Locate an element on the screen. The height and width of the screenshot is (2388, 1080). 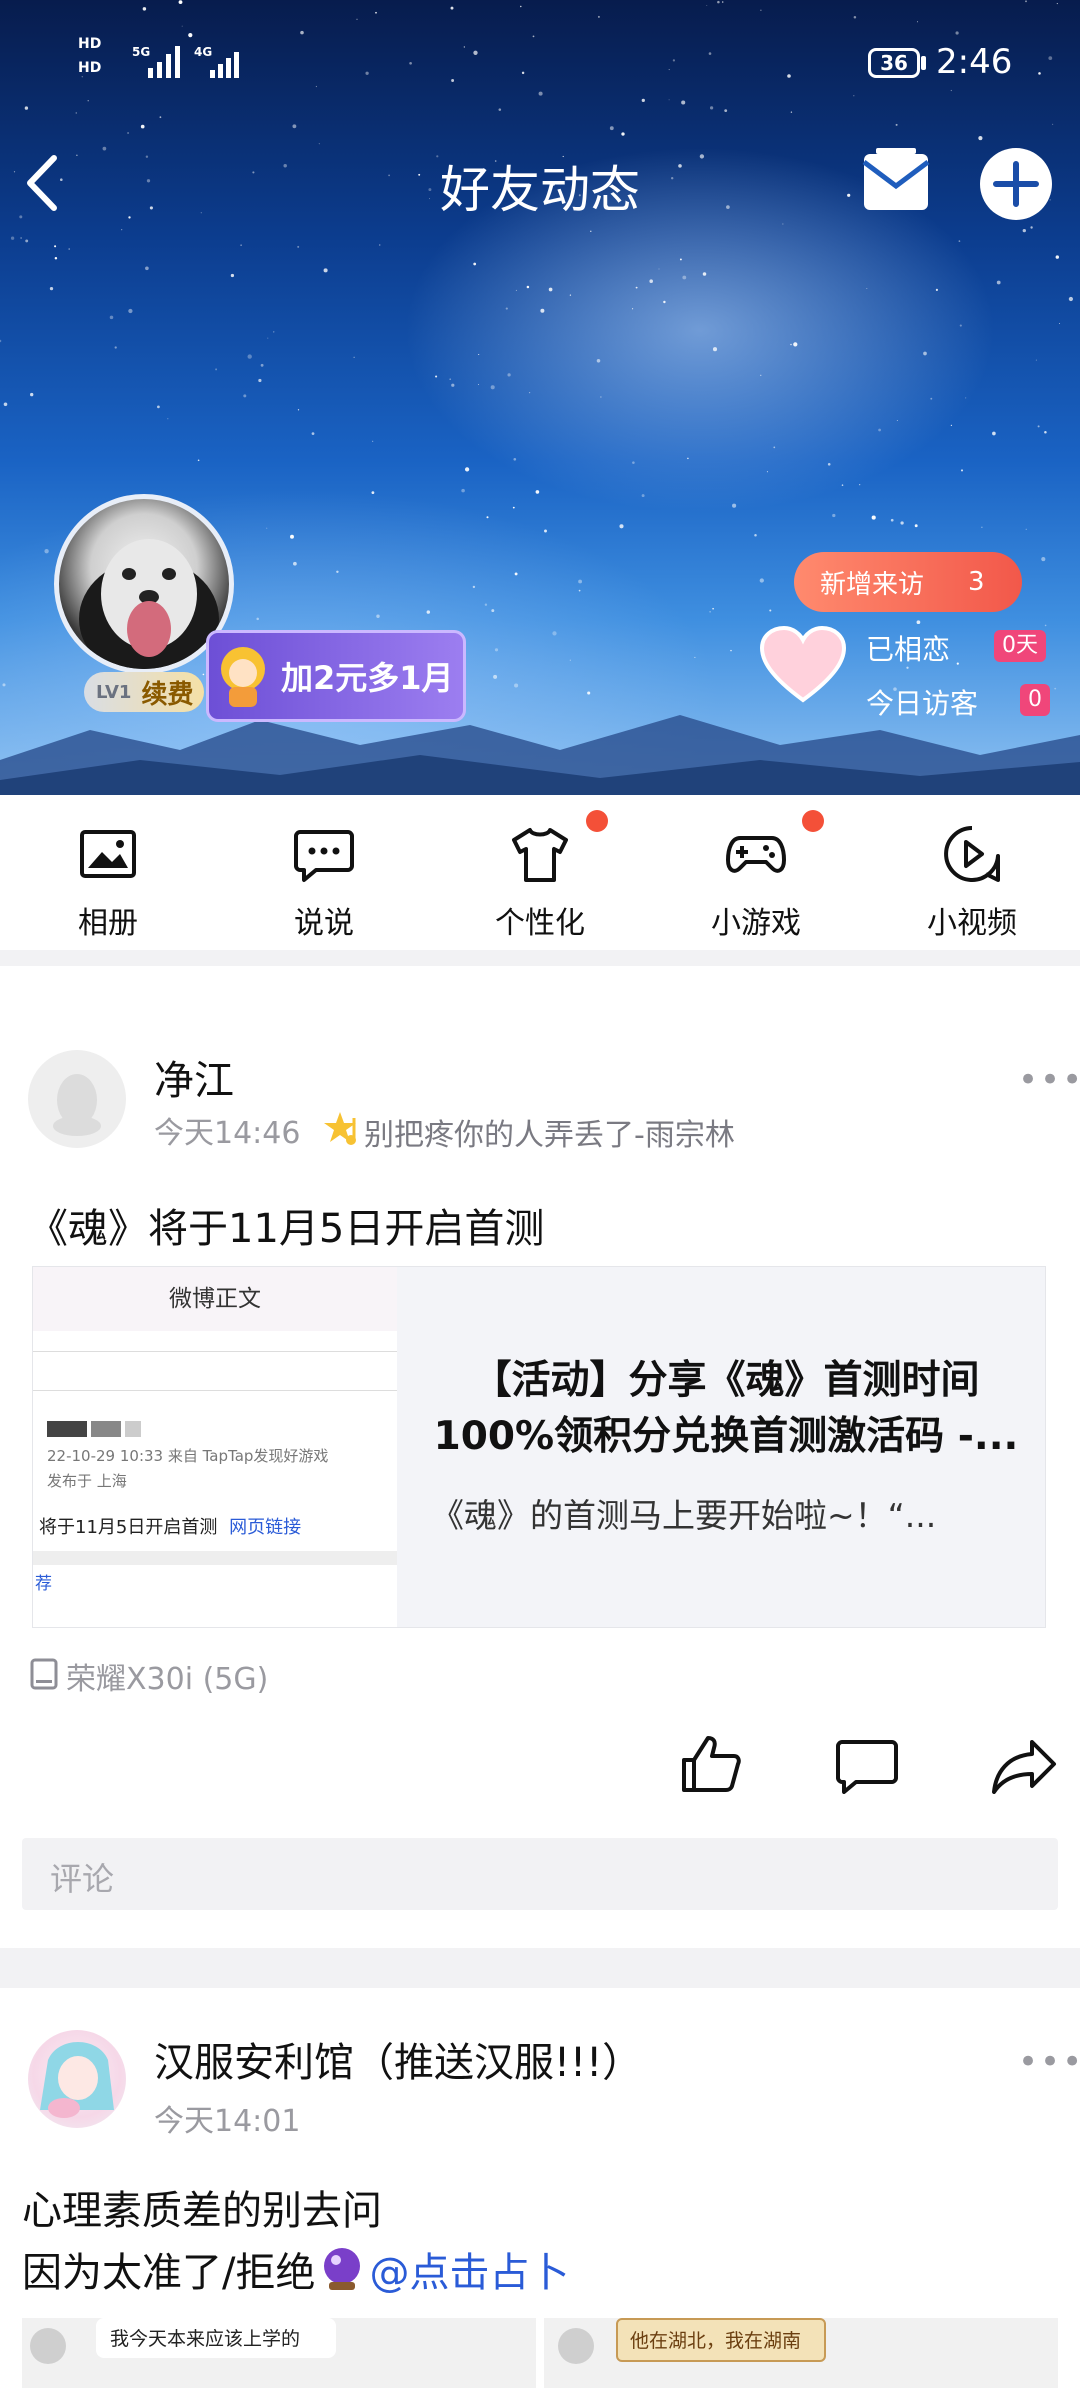
share-icon is located at coordinates (1025, 1766).